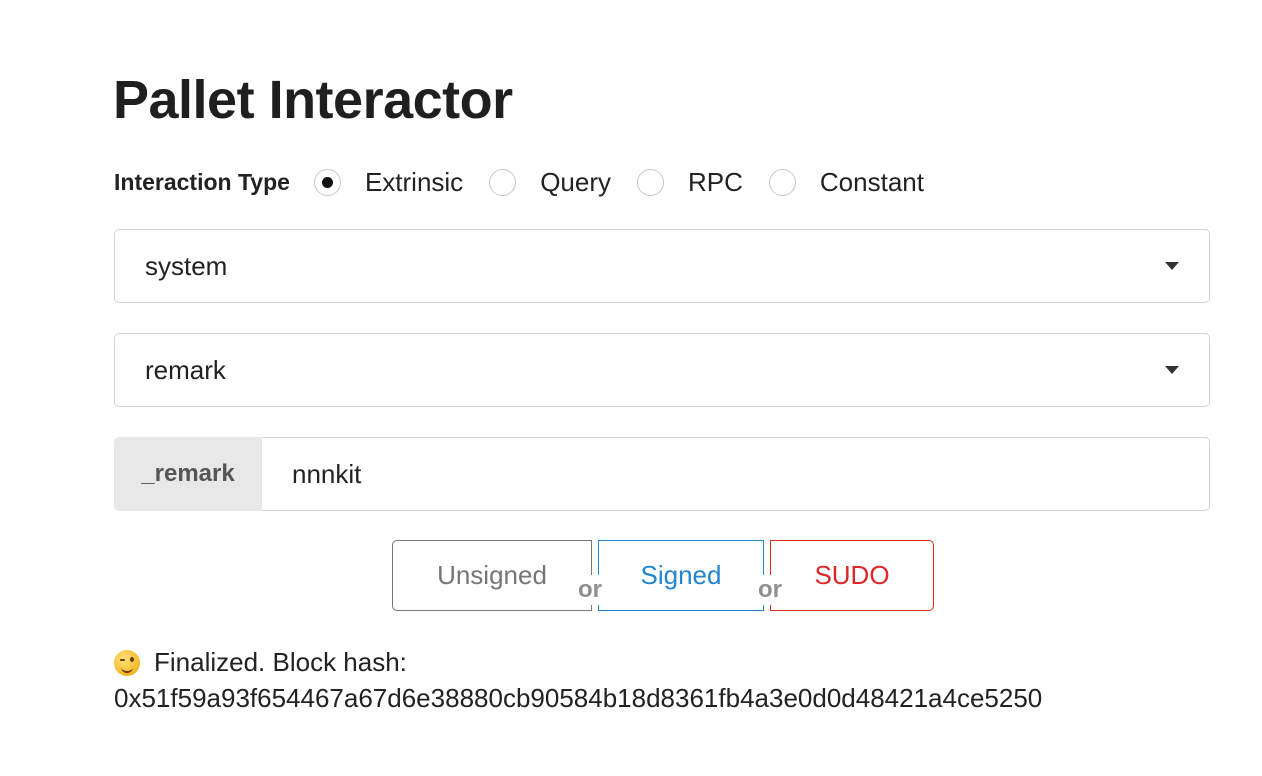 The image size is (1262, 776). I want to click on radio-constant, so click(782, 182).